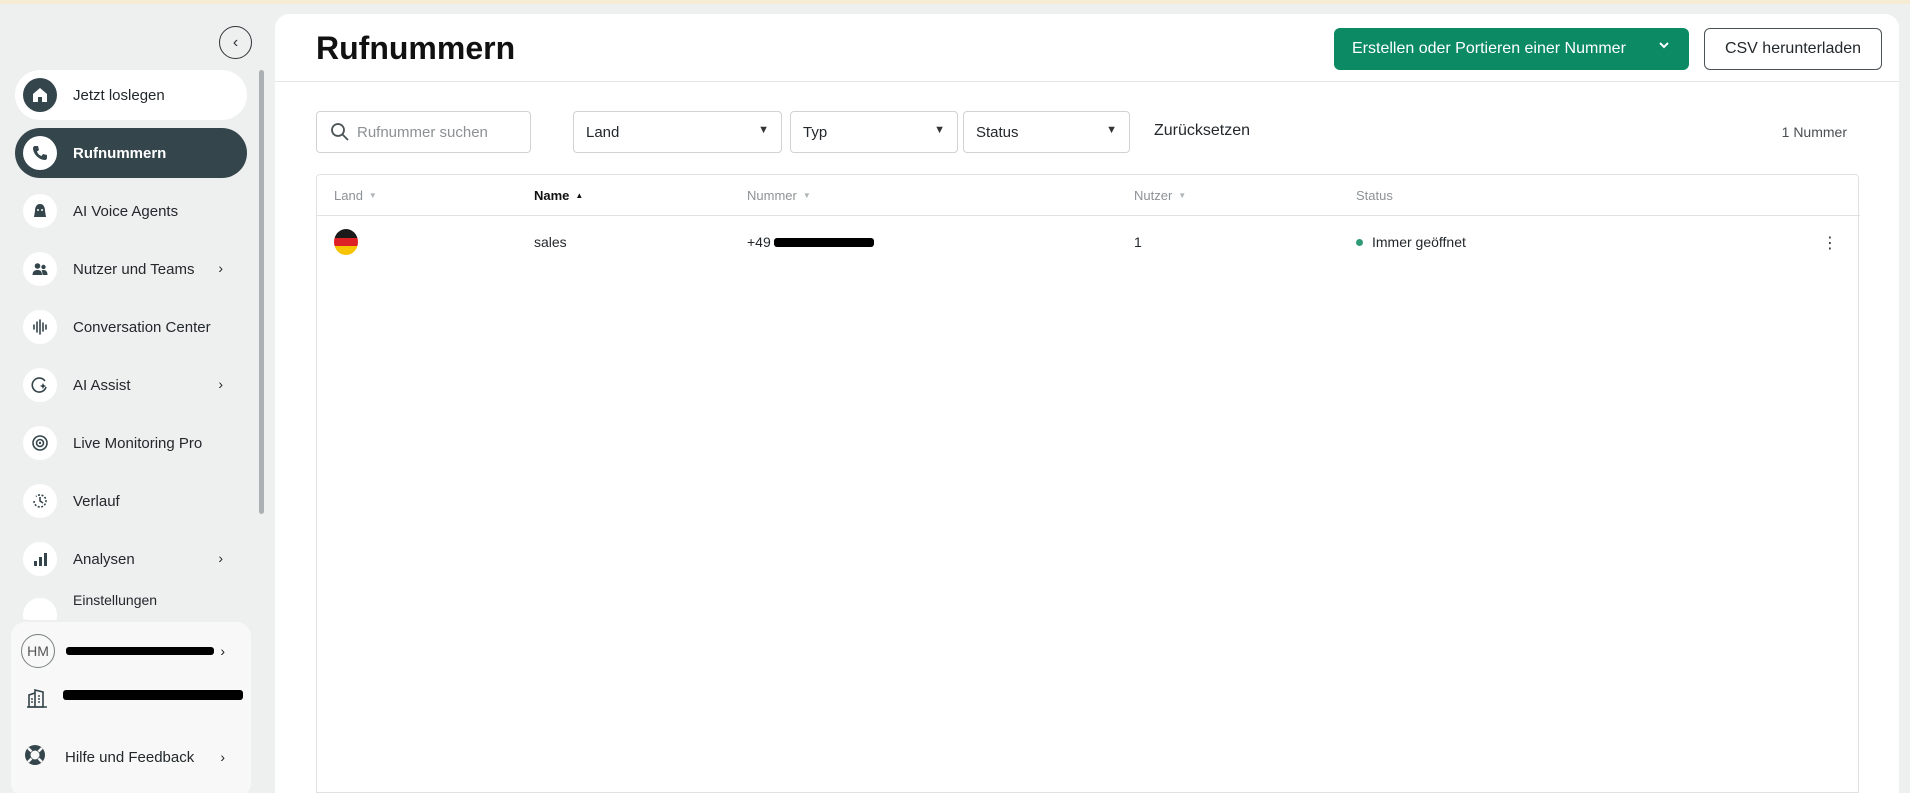 The height and width of the screenshot is (793, 1910). I want to click on sidebar-item-label: Verlauf, so click(96, 501).